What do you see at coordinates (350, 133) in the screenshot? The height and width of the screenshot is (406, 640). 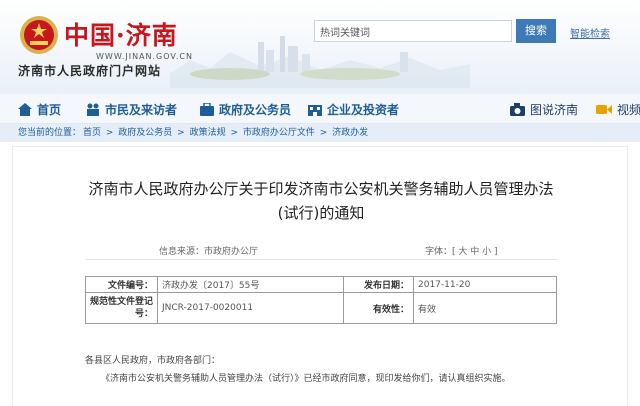 I see `breadcrumb-item-jizhengban: 济政办发` at bounding box center [350, 133].